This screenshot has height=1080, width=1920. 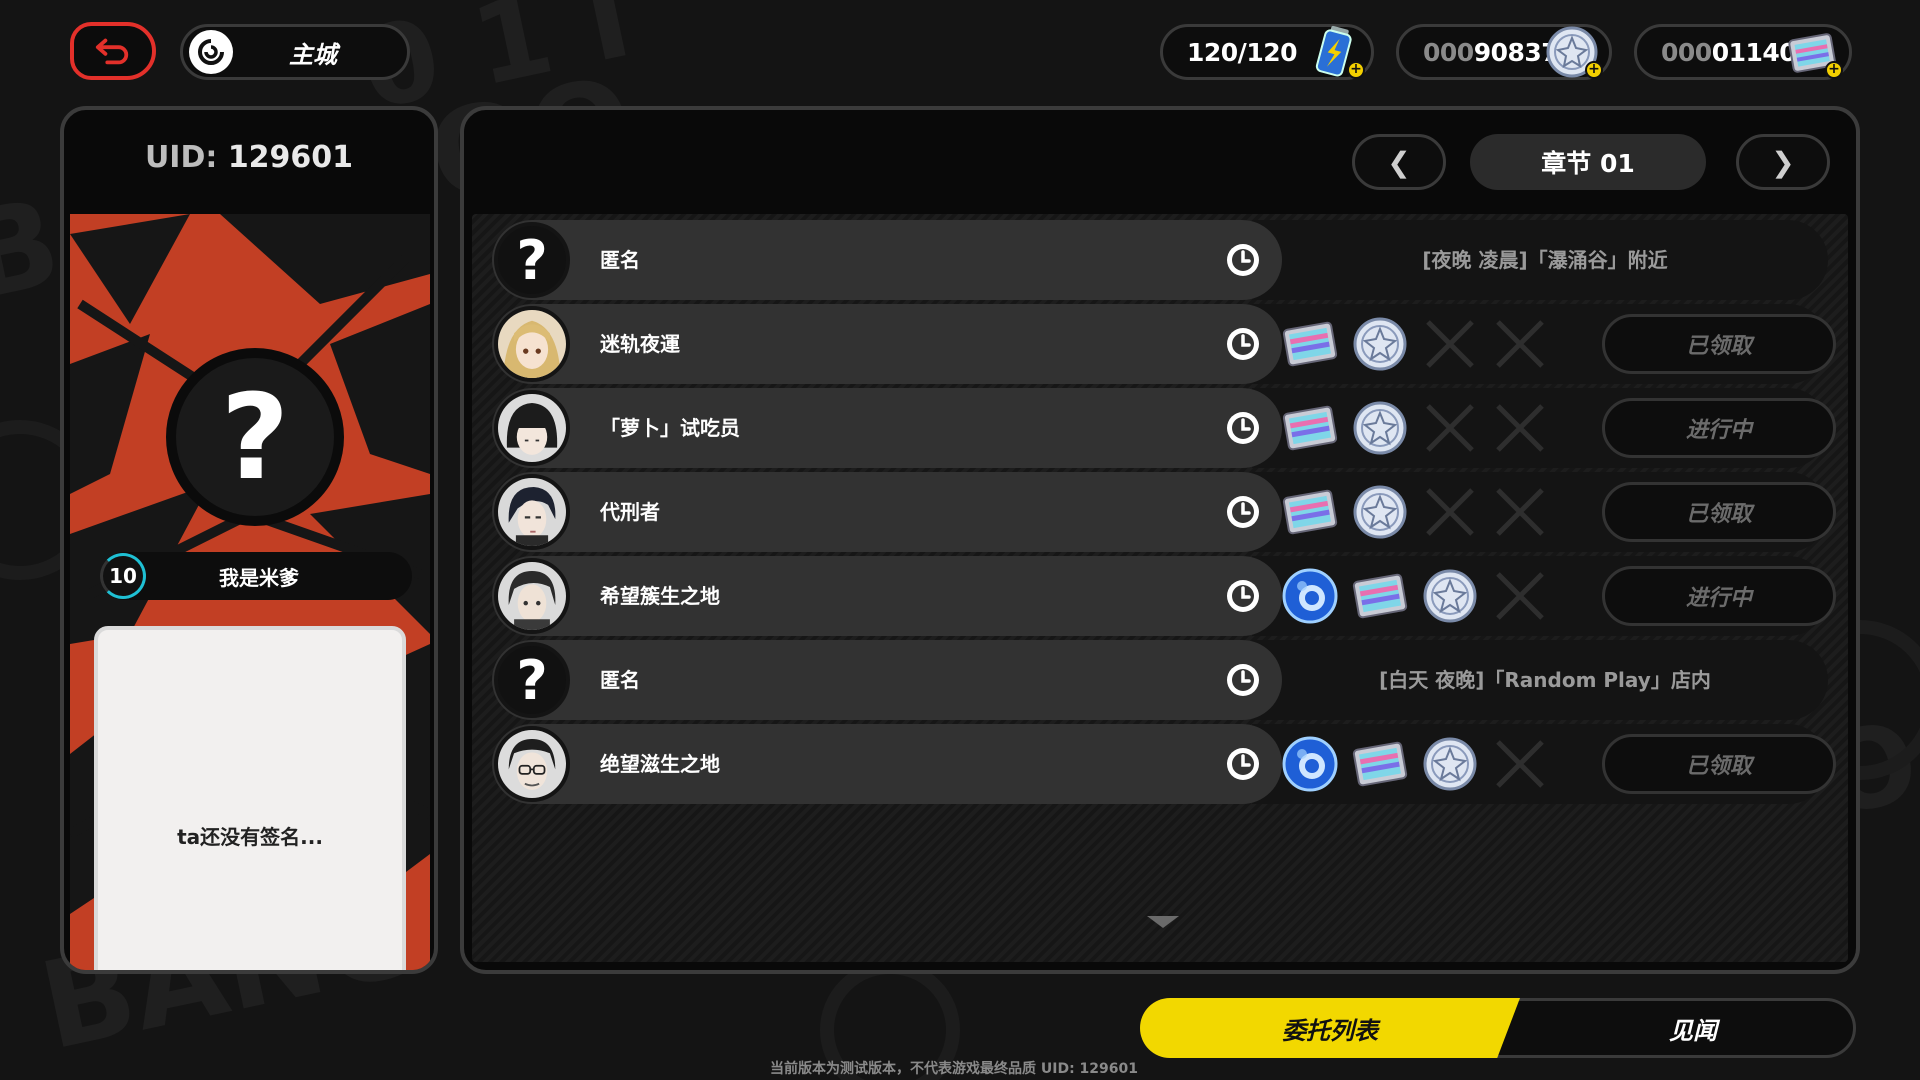 I want to click on chapter-next-button: ❯, so click(x=1783, y=162).